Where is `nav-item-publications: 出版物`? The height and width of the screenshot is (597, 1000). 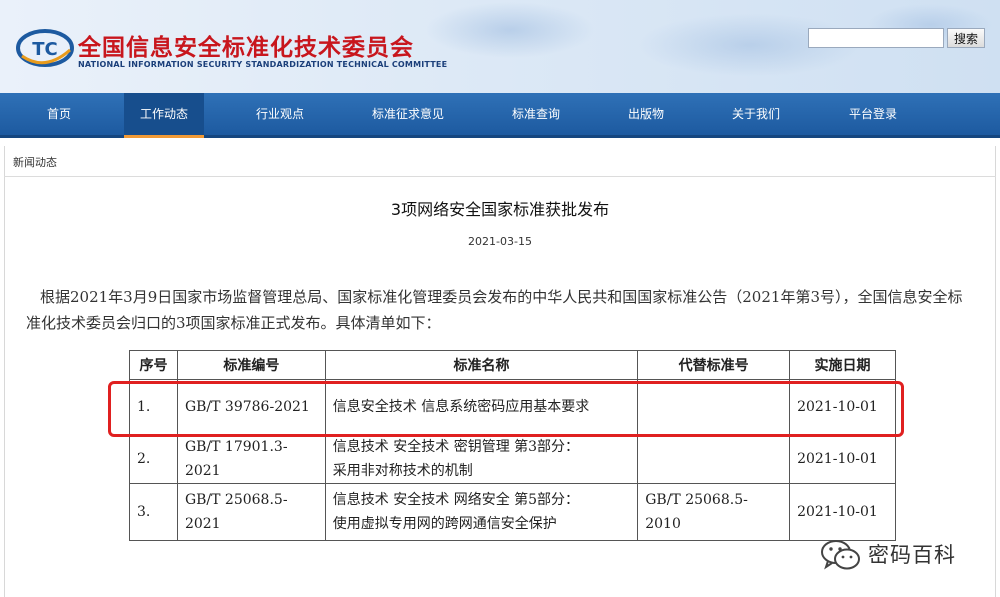
nav-item-publications: 出版物 is located at coordinates (646, 114).